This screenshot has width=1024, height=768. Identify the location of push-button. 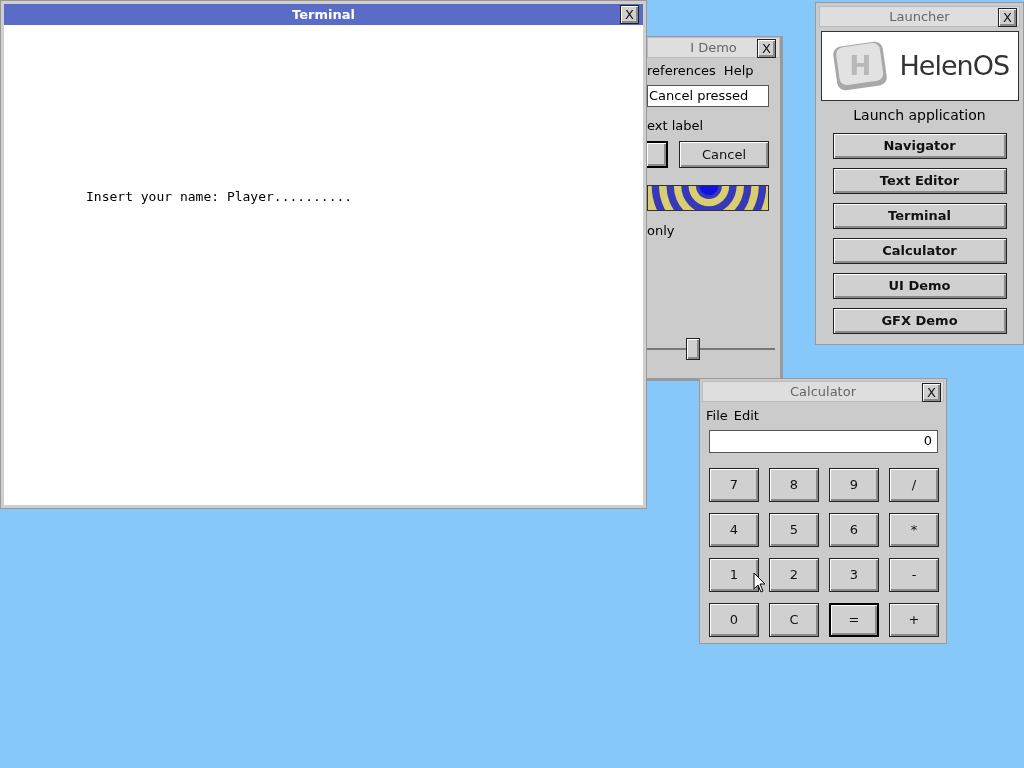
(657, 154).